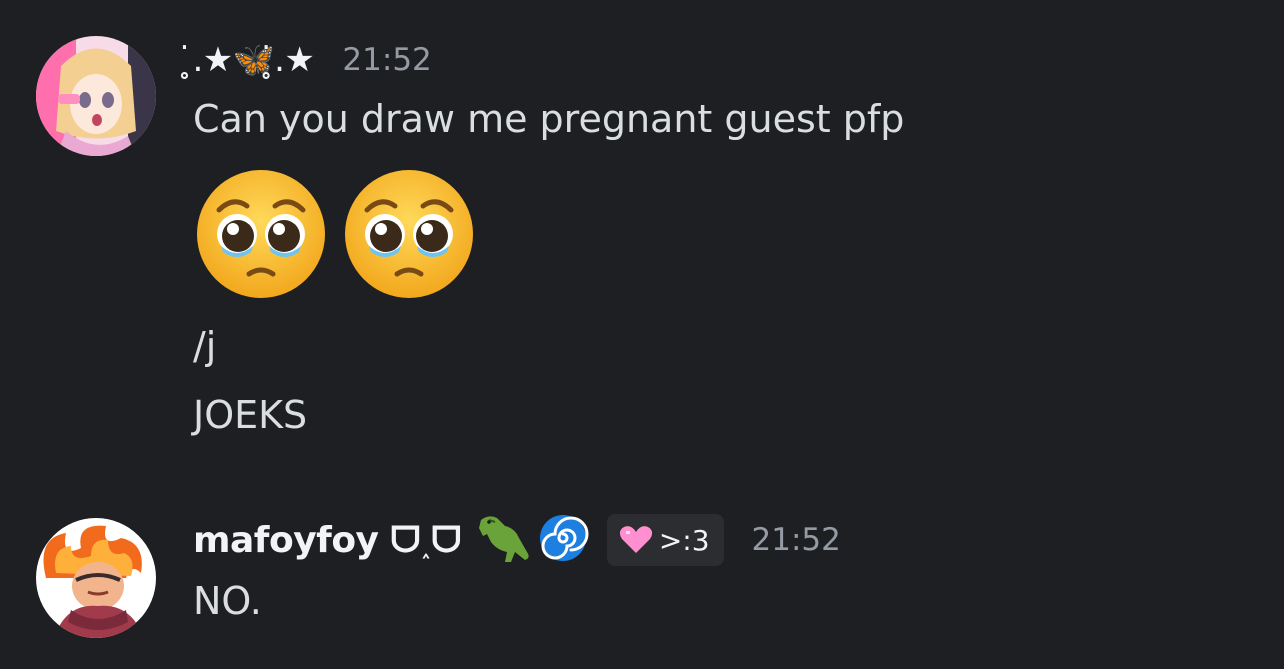  What do you see at coordinates (504, 540) in the screenshot?
I see `t-rex-icon` at bounding box center [504, 540].